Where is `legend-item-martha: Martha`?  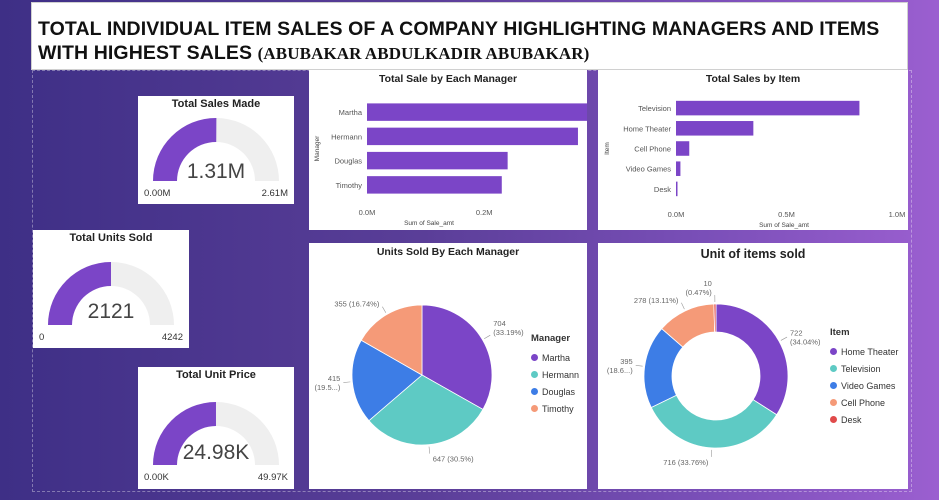
legend-item-martha: Martha is located at coordinates (555, 357).